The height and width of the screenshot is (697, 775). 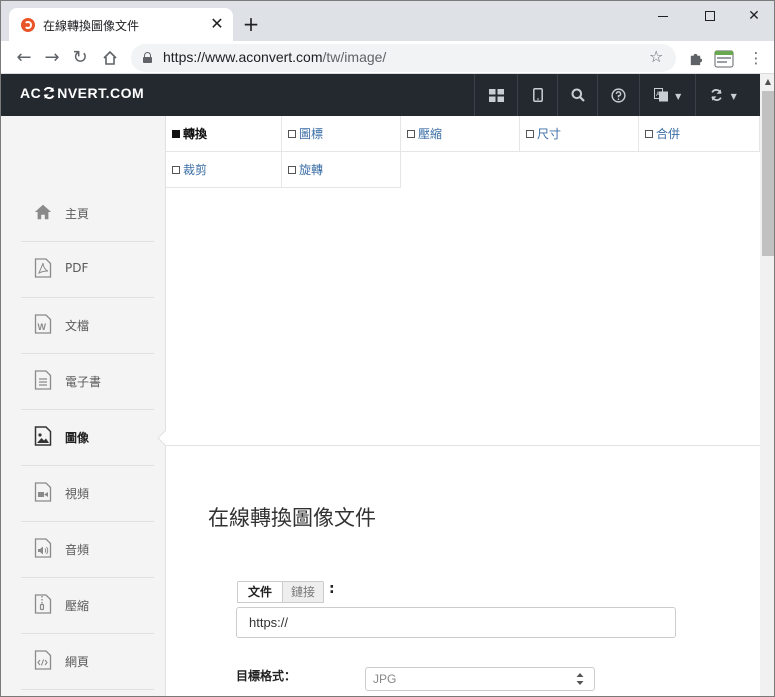 What do you see at coordinates (43, 548) in the screenshot?
I see `audio-file-icon` at bounding box center [43, 548].